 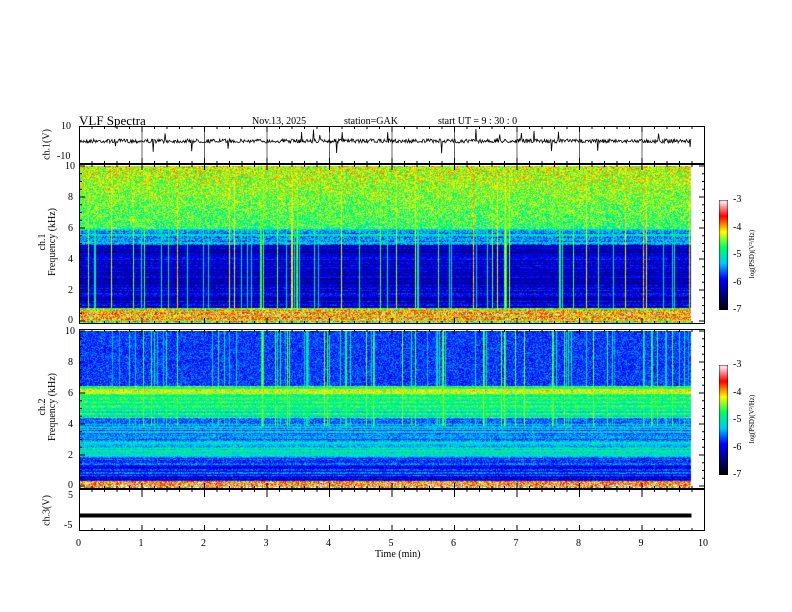 I want to click on x-tick-label: 3, so click(x=266, y=543).